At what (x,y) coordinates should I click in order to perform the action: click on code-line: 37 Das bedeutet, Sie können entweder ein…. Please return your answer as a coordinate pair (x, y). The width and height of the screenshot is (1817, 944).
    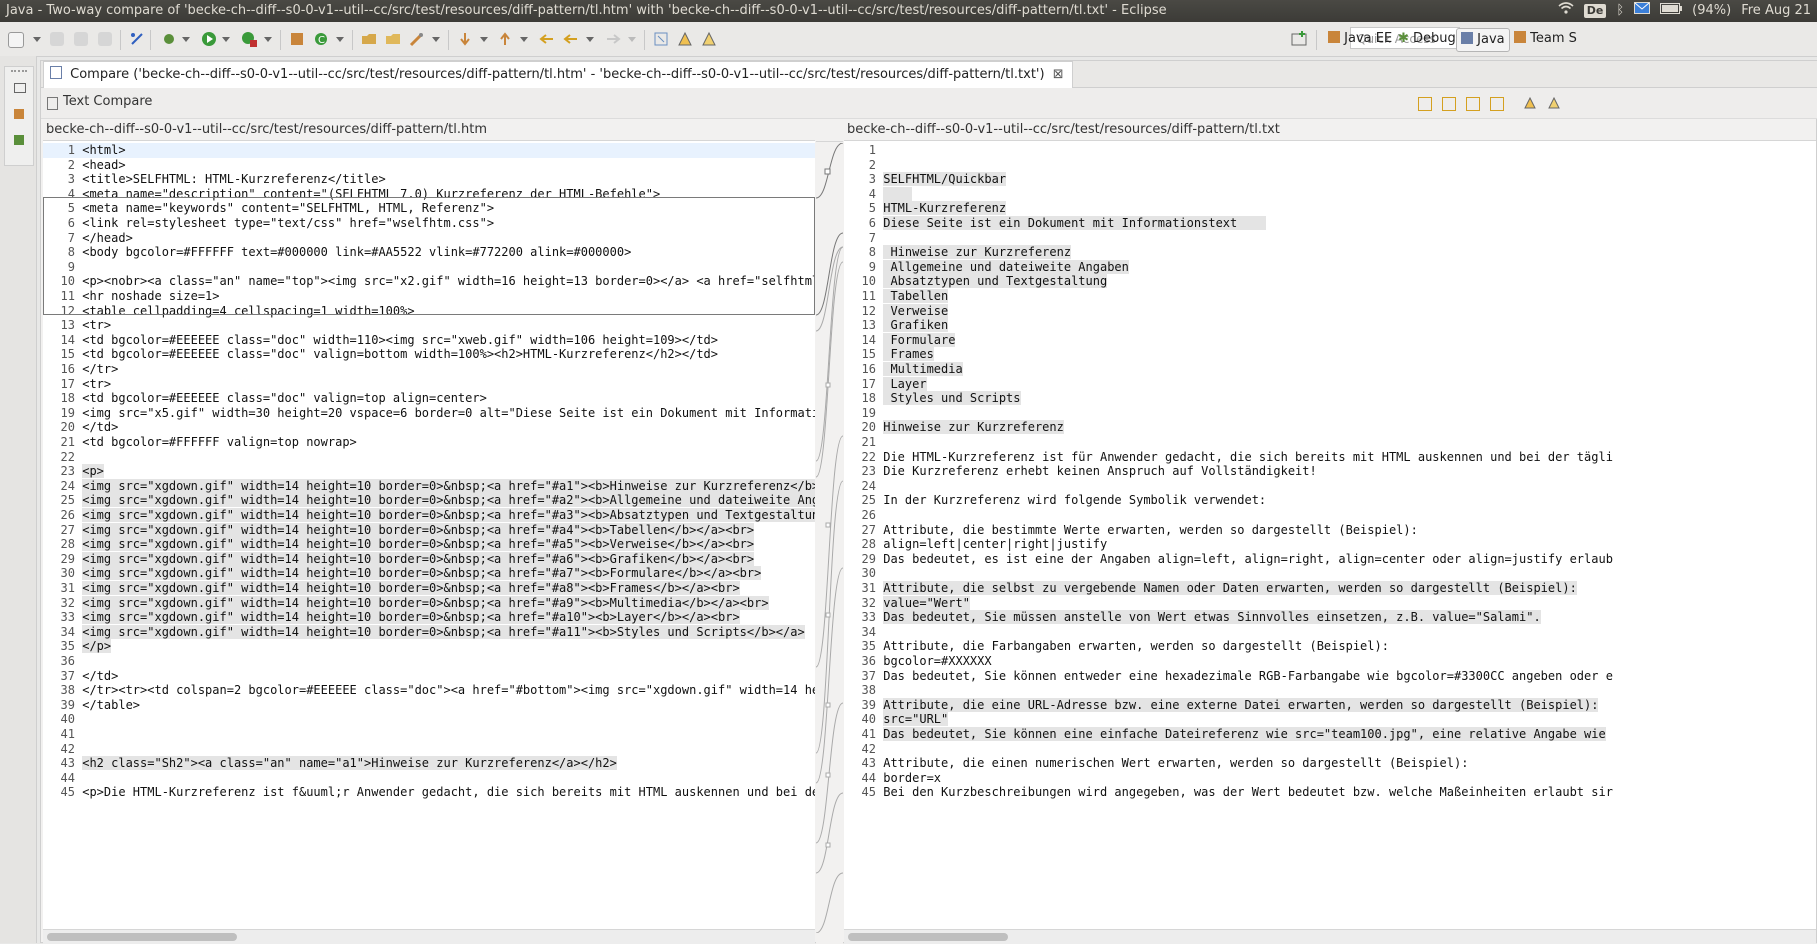
    Looking at the image, I should click on (1330, 676).